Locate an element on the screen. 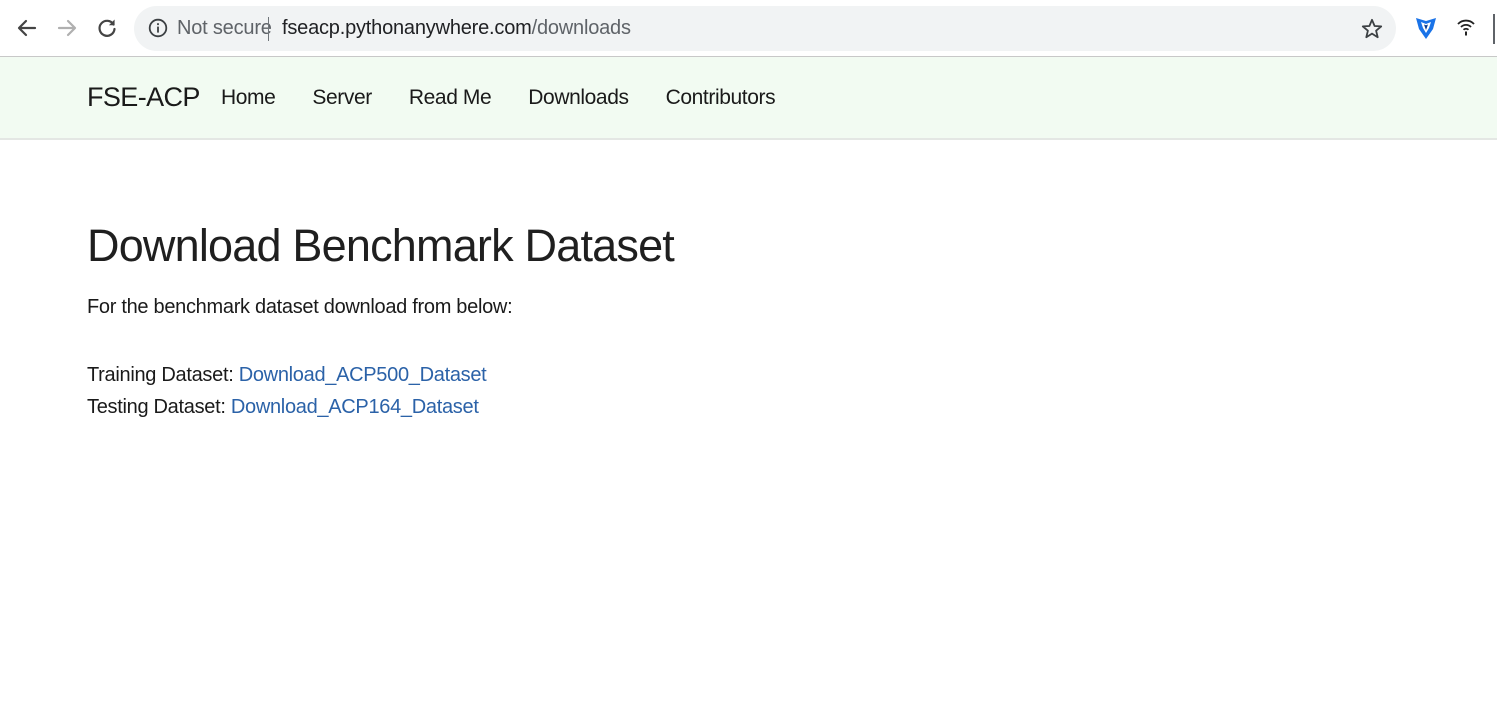  url-text: fseacp.pythonanywhere.com/downloads is located at coordinates (456, 28).